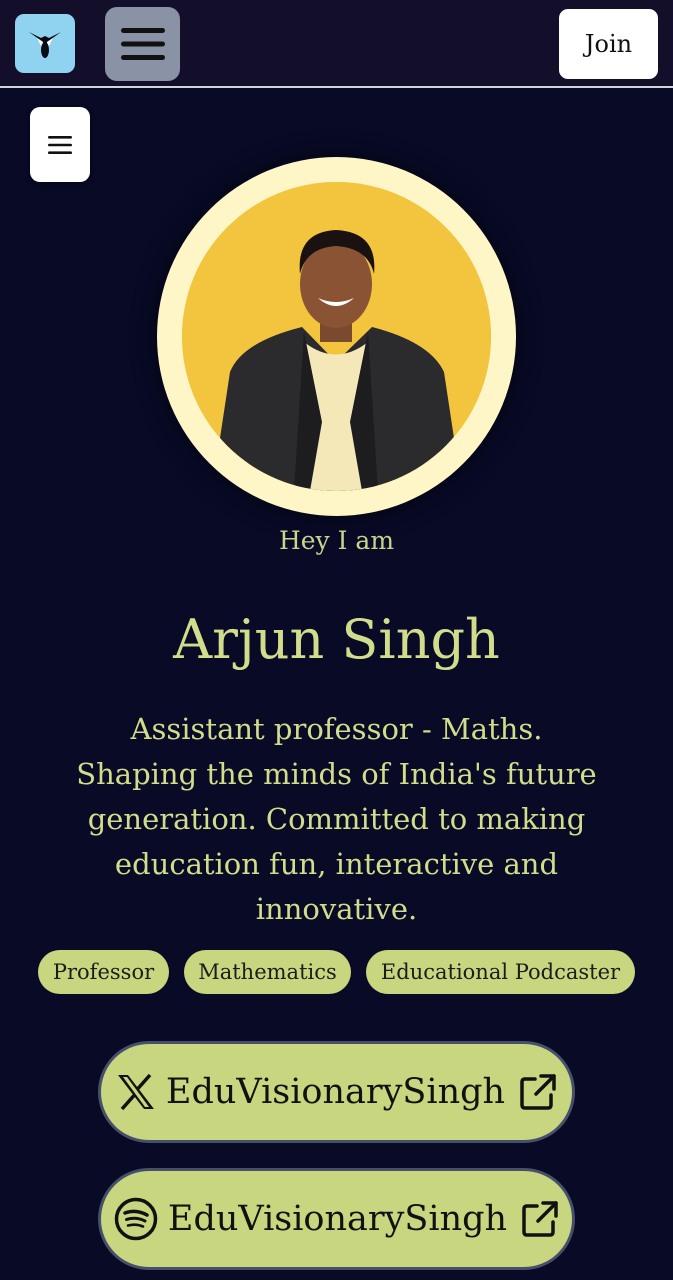  I want to click on join-button: Join, so click(608, 44).